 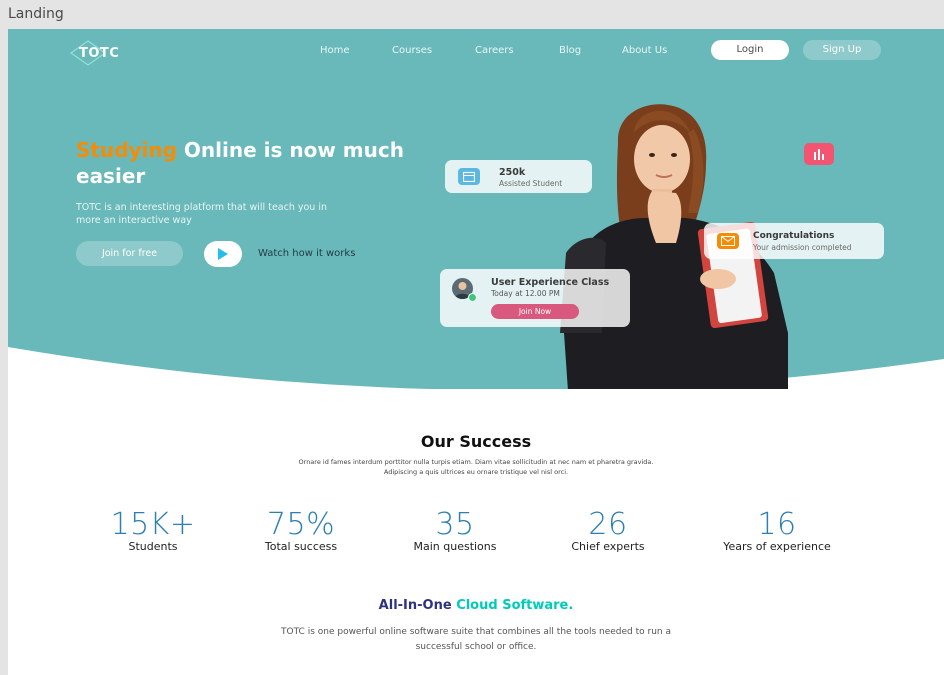 What do you see at coordinates (550, 282) in the screenshot?
I see `class-title: User Experience Class` at bounding box center [550, 282].